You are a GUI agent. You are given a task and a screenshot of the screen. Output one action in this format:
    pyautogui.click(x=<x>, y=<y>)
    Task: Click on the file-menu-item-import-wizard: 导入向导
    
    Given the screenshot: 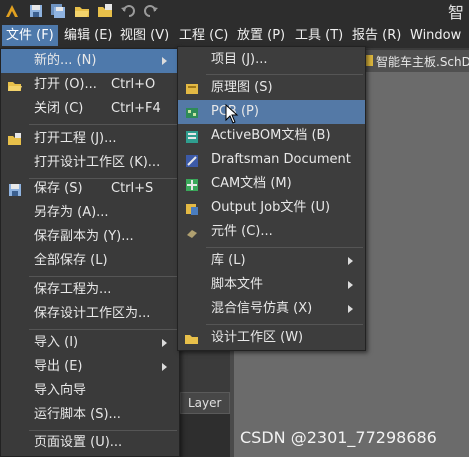 What is the action you would take?
    pyautogui.click(x=90, y=391)
    